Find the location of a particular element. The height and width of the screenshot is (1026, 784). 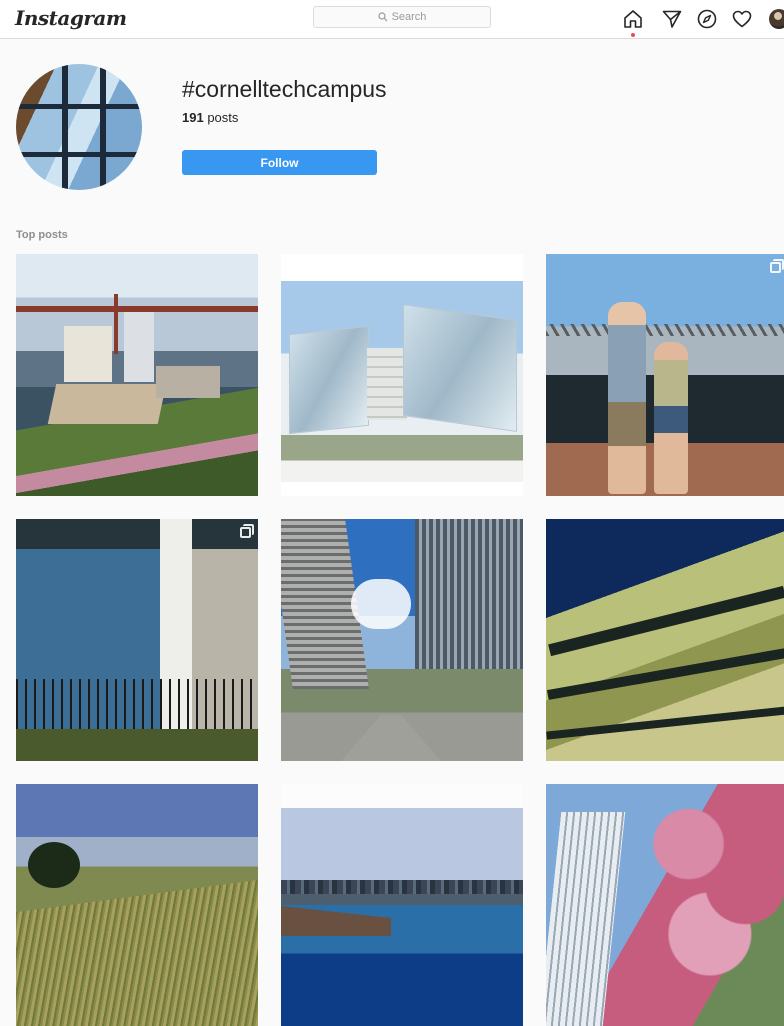

rendering-image is located at coordinates (402, 375).